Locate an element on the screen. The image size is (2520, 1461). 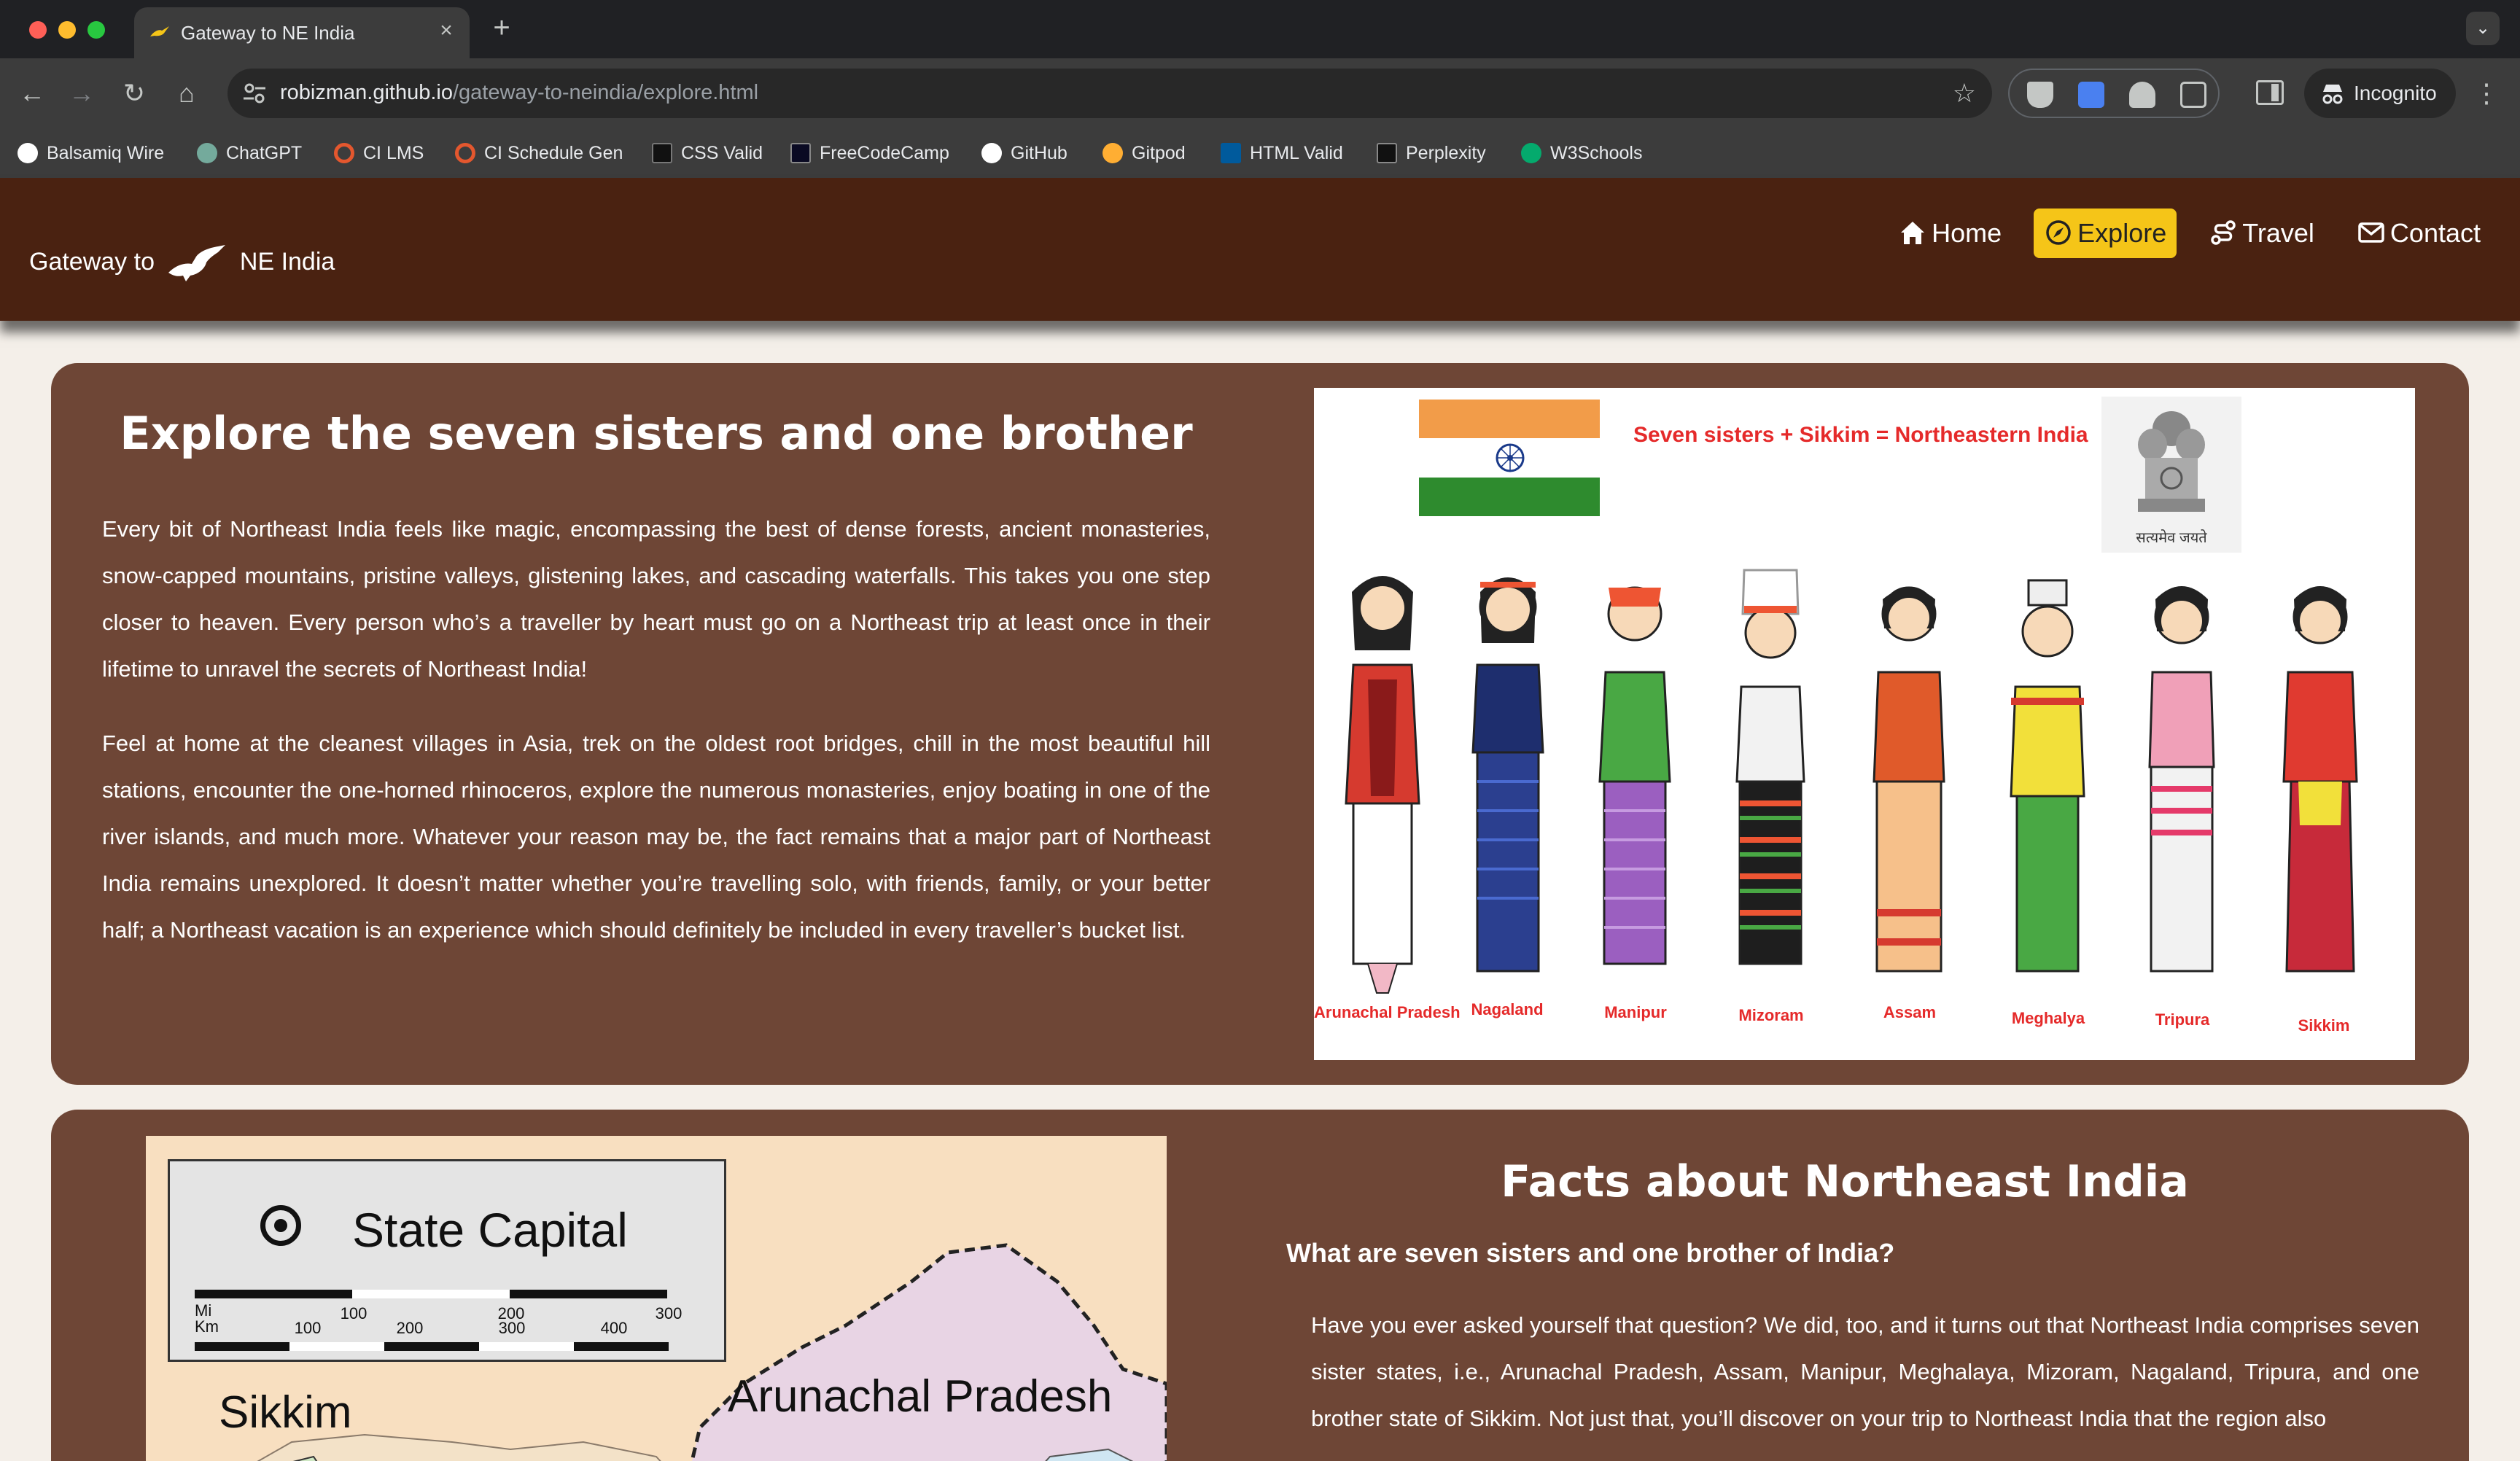
nav-label: Explore is located at coordinates (2122, 233).